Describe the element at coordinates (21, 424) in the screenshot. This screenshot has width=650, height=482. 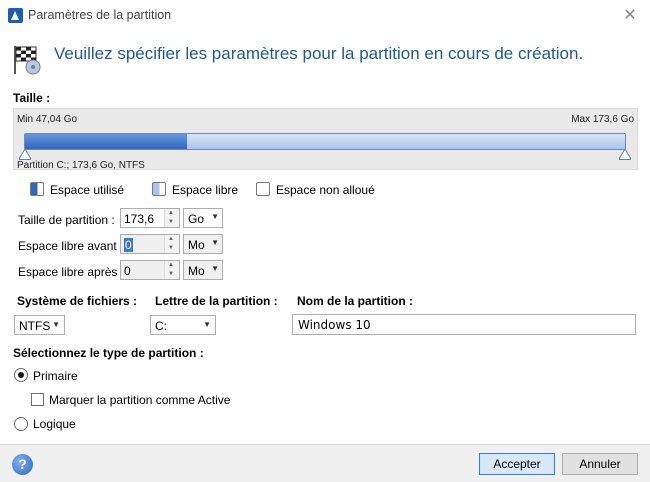
I see `logical-radio` at that location.